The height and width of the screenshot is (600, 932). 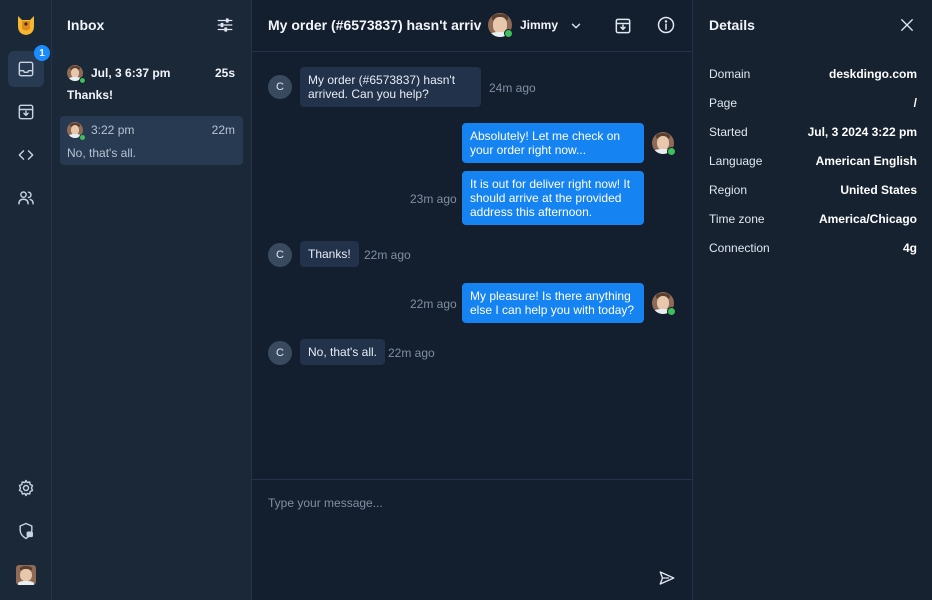 I want to click on detail-row-timezone: Time zone America/Chicago, so click(x=813, y=219).